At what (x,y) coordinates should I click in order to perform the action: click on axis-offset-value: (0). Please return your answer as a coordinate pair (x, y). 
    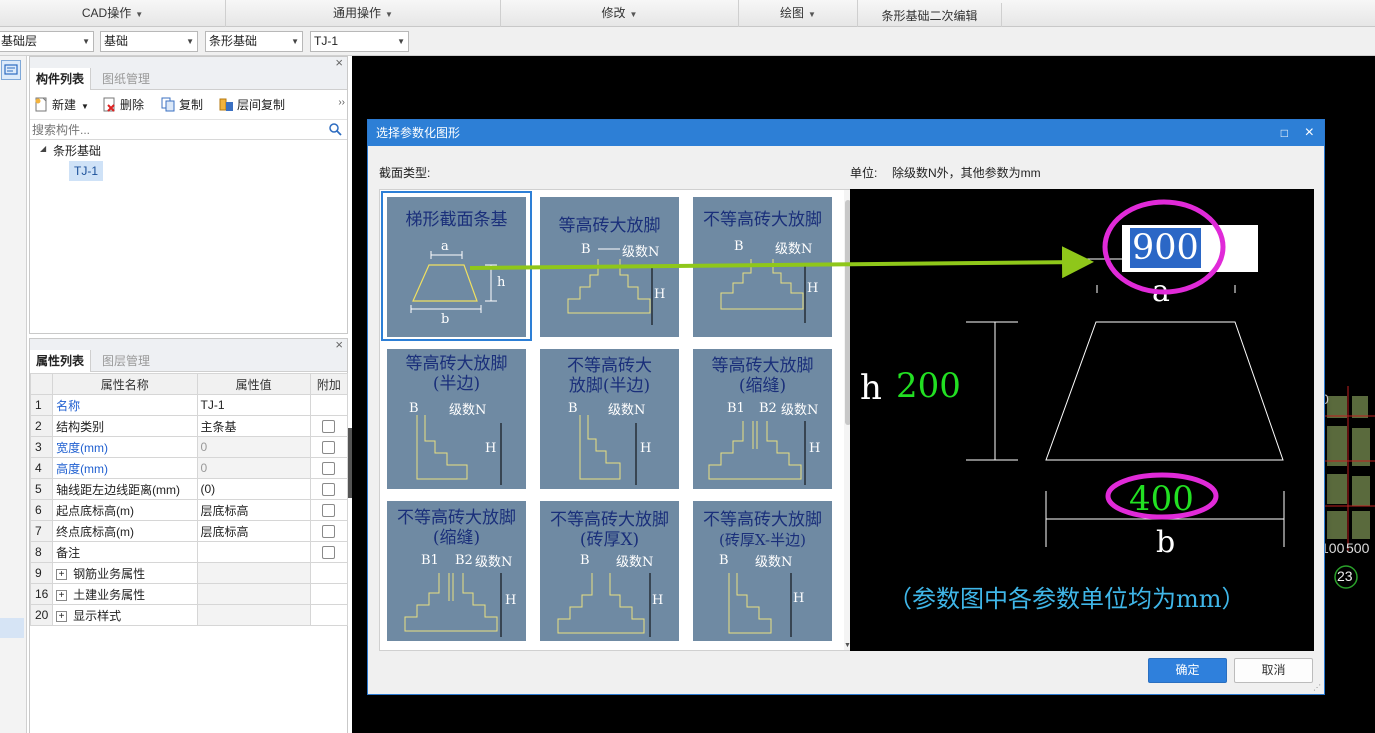
    Looking at the image, I should click on (253, 489).